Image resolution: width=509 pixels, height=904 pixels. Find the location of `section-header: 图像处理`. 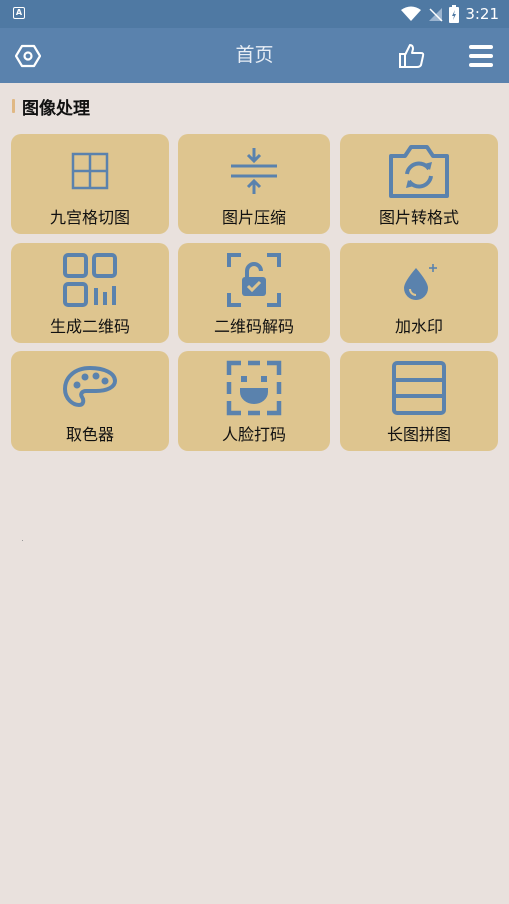

section-header: 图像处理 is located at coordinates (51, 106).